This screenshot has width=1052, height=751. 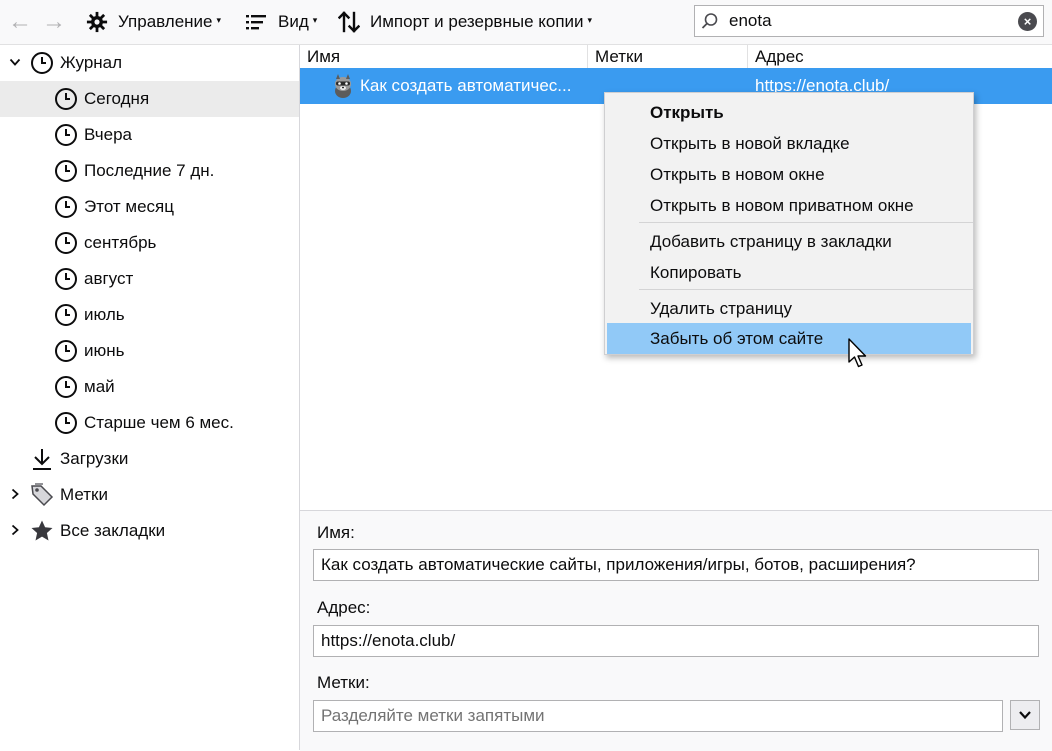 What do you see at coordinates (149, 351) in the screenshot?
I see `sidebar-item-june: июнь` at bounding box center [149, 351].